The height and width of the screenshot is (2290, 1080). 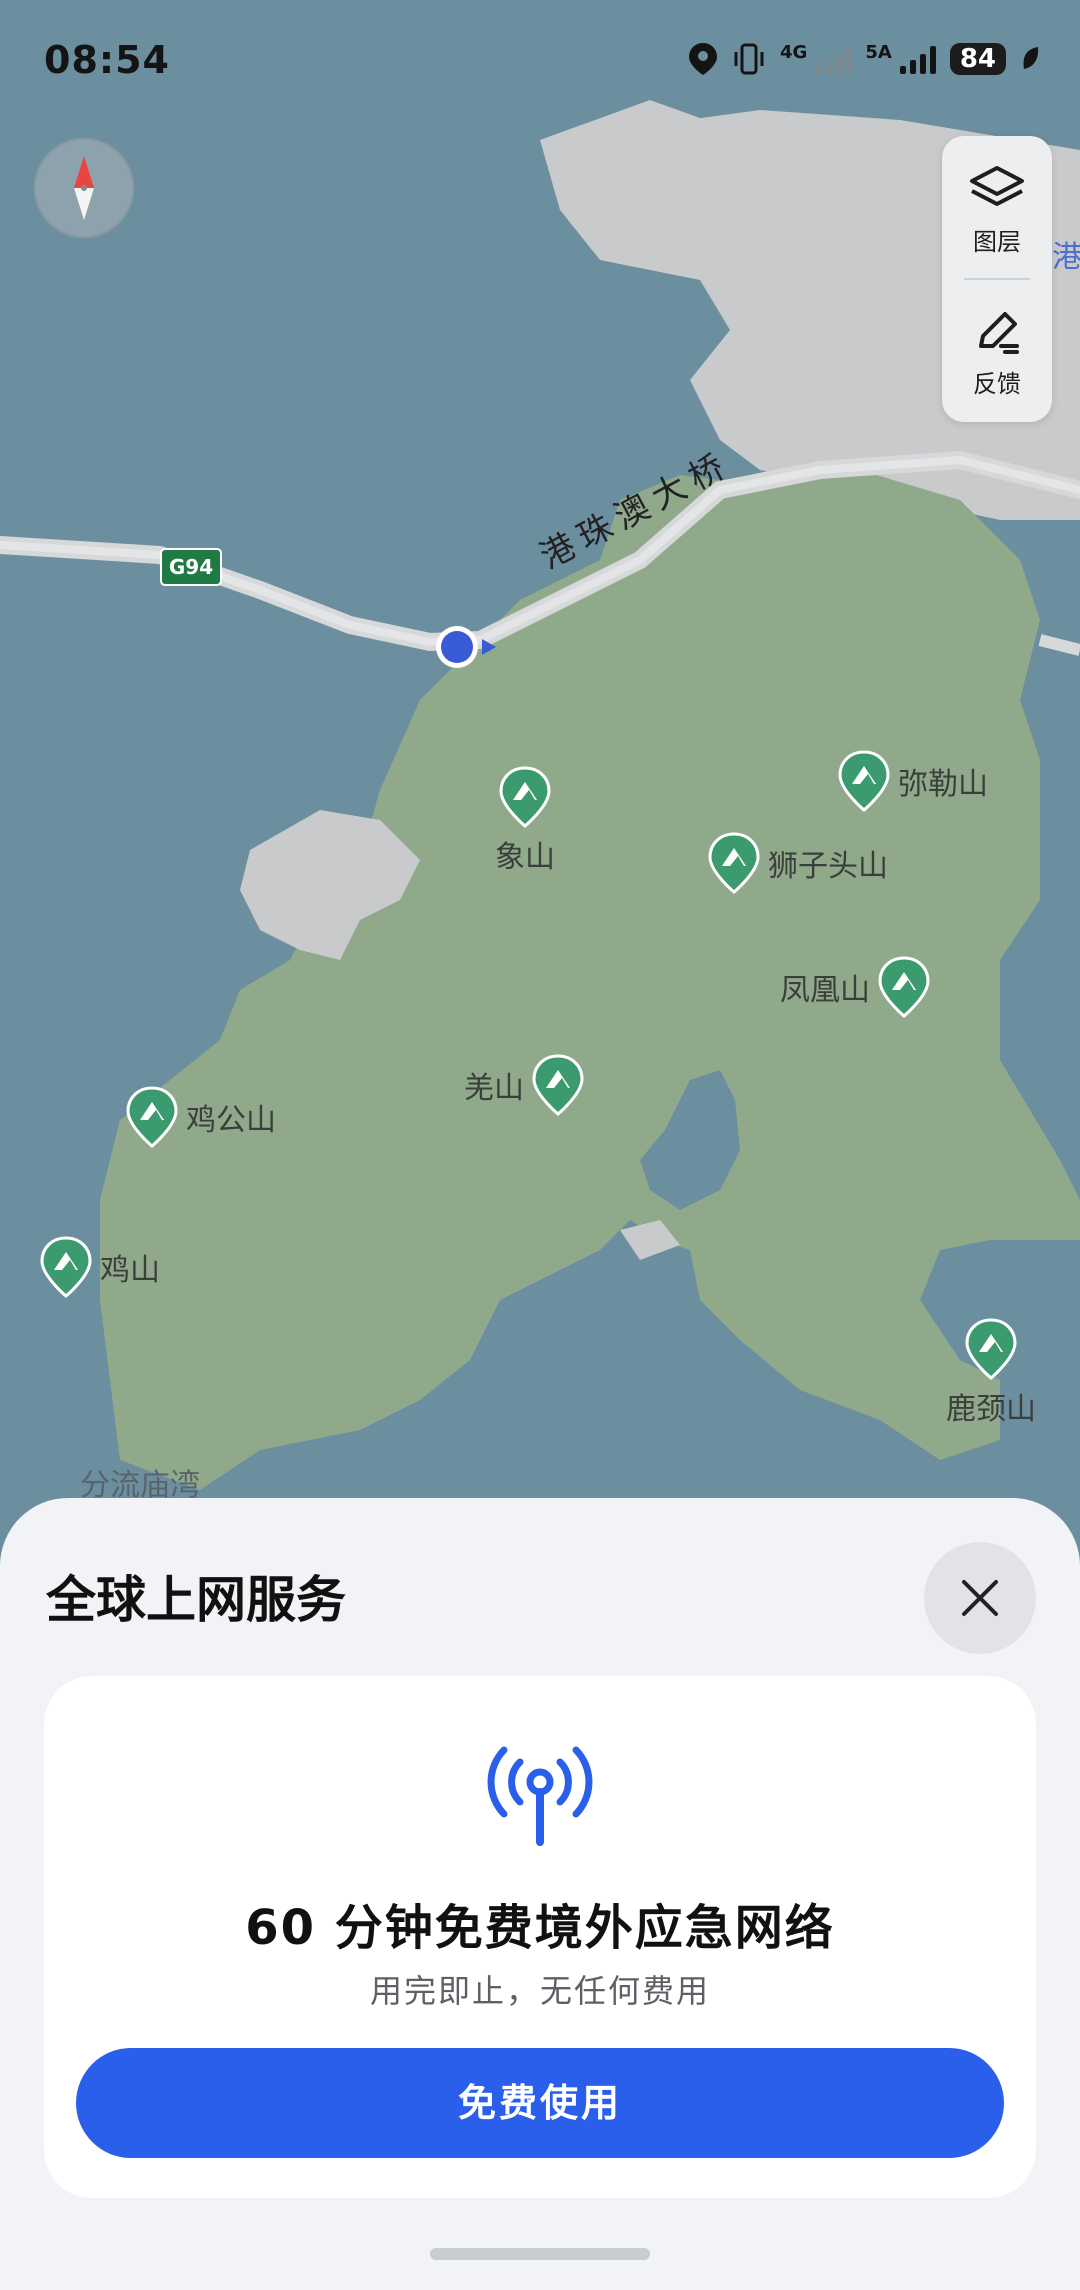 I want to click on signal-bars-2-icon, so click(x=917, y=59).